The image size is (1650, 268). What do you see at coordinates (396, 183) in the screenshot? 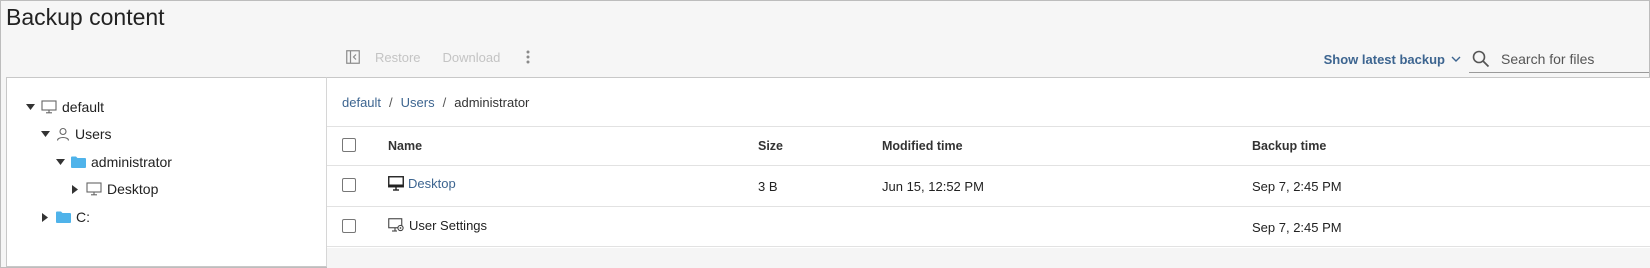
I see `monitor-icon` at bounding box center [396, 183].